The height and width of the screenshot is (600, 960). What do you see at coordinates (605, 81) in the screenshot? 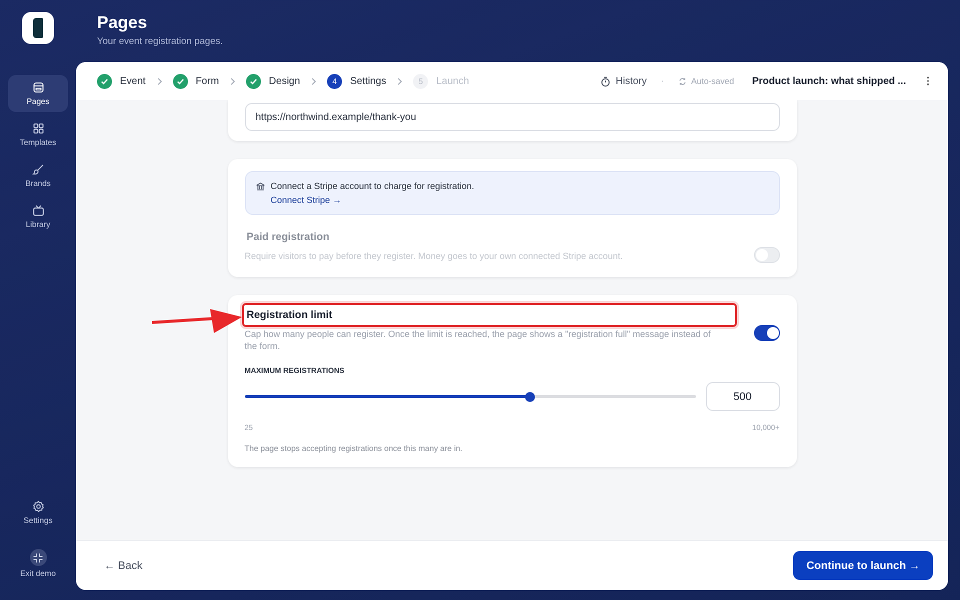
I see `stopwatch-icon` at bounding box center [605, 81].